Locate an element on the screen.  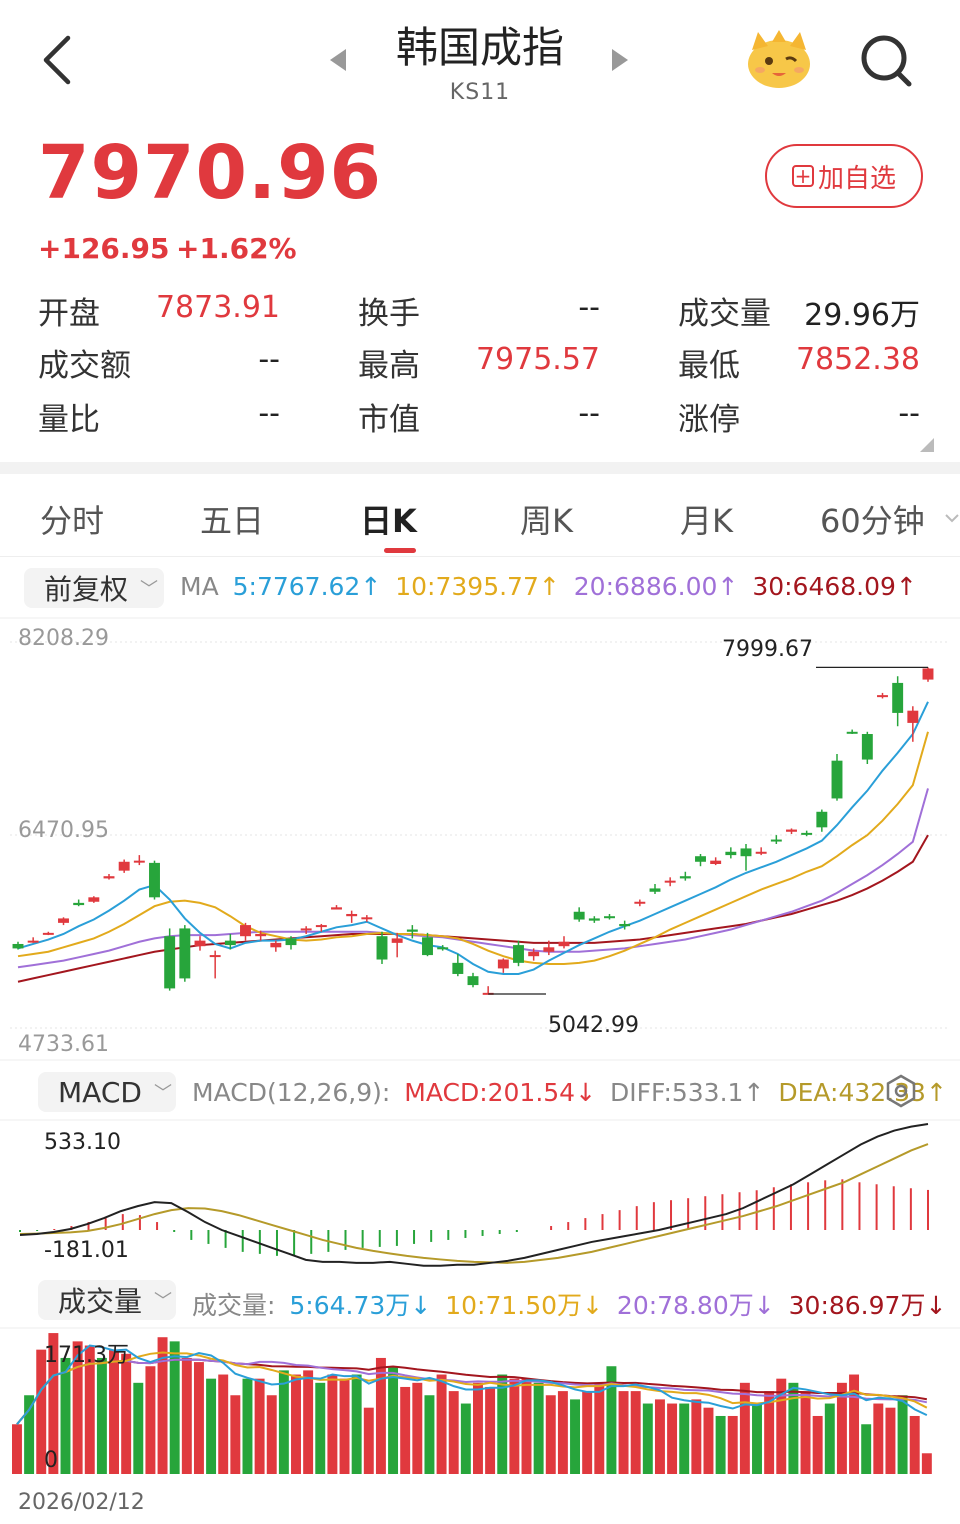
search-icon is located at coordinates (886, 60).